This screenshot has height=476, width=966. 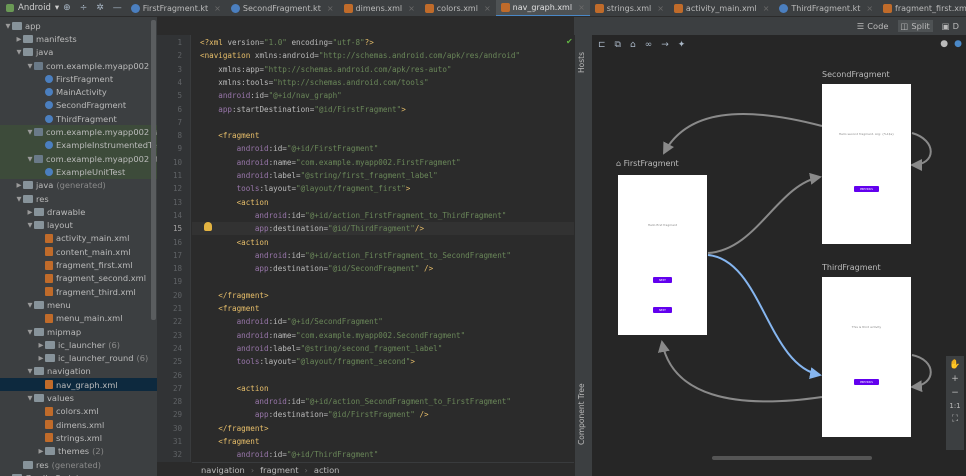 I want to click on third-fragment-label: ThirdFragment, so click(x=851, y=267).